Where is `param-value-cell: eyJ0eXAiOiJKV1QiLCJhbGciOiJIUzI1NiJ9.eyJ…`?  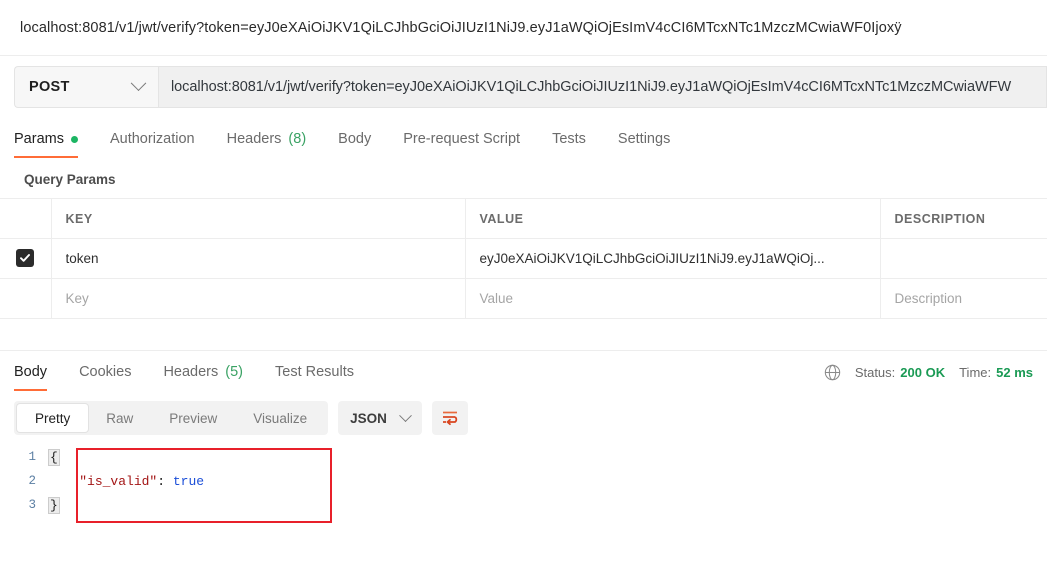 param-value-cell: eyJ0eXAiOiJKV1QiLCJhbGciOiJIUzI1NiJ9.eyJ… is located at coordinates (673, 258).